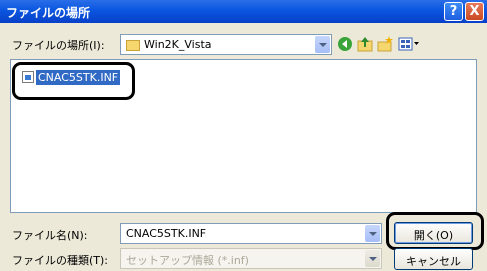 Image resolution: width=487 pixels, height=271 pixels. Describe the element at coordinates (409, 44) in the screenshot. I see `view-menu-icon` at that location.